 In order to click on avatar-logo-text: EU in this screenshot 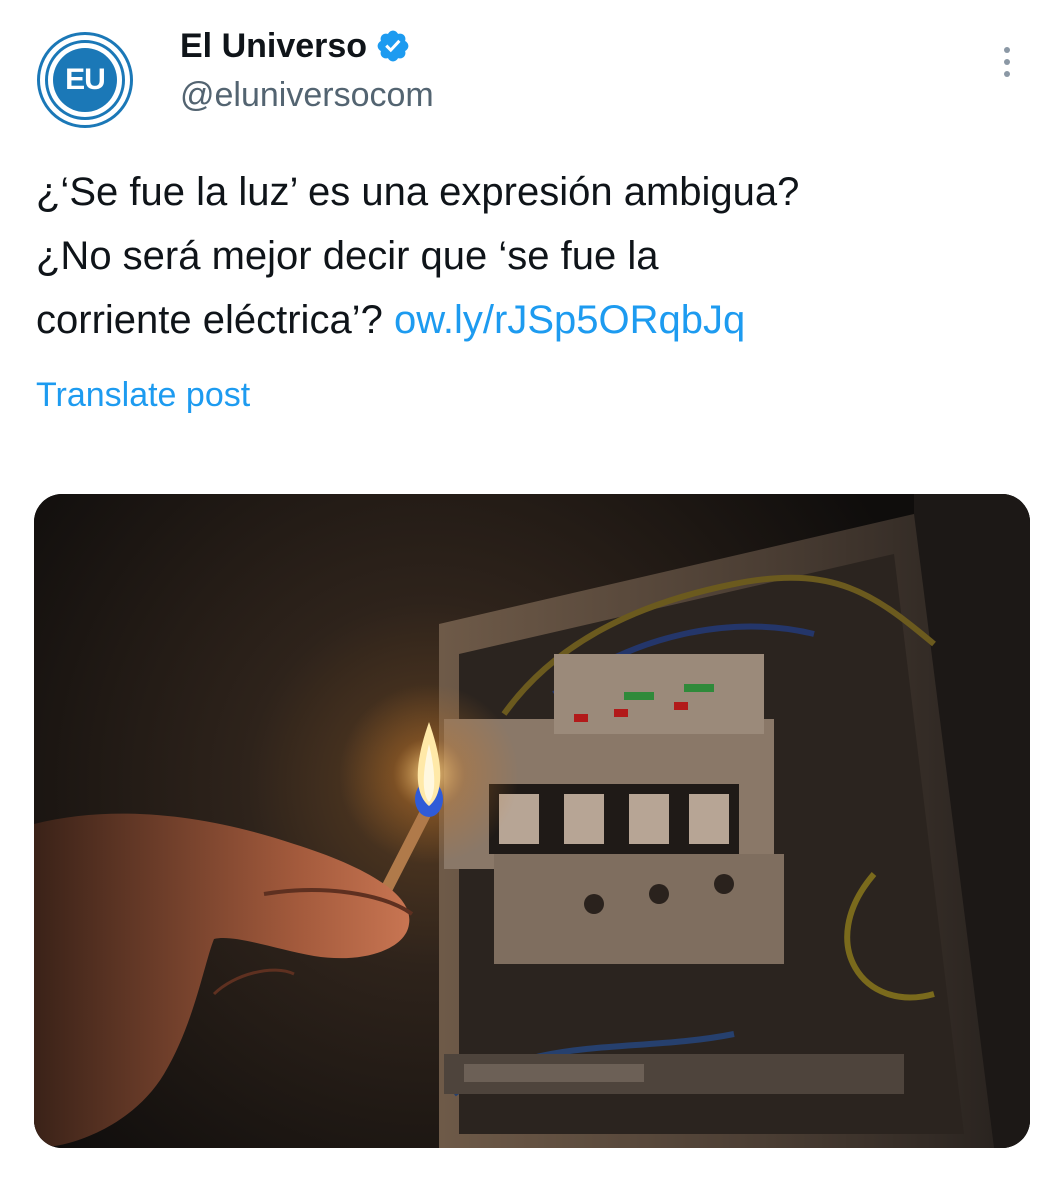, I will do `click(85, 80)`.